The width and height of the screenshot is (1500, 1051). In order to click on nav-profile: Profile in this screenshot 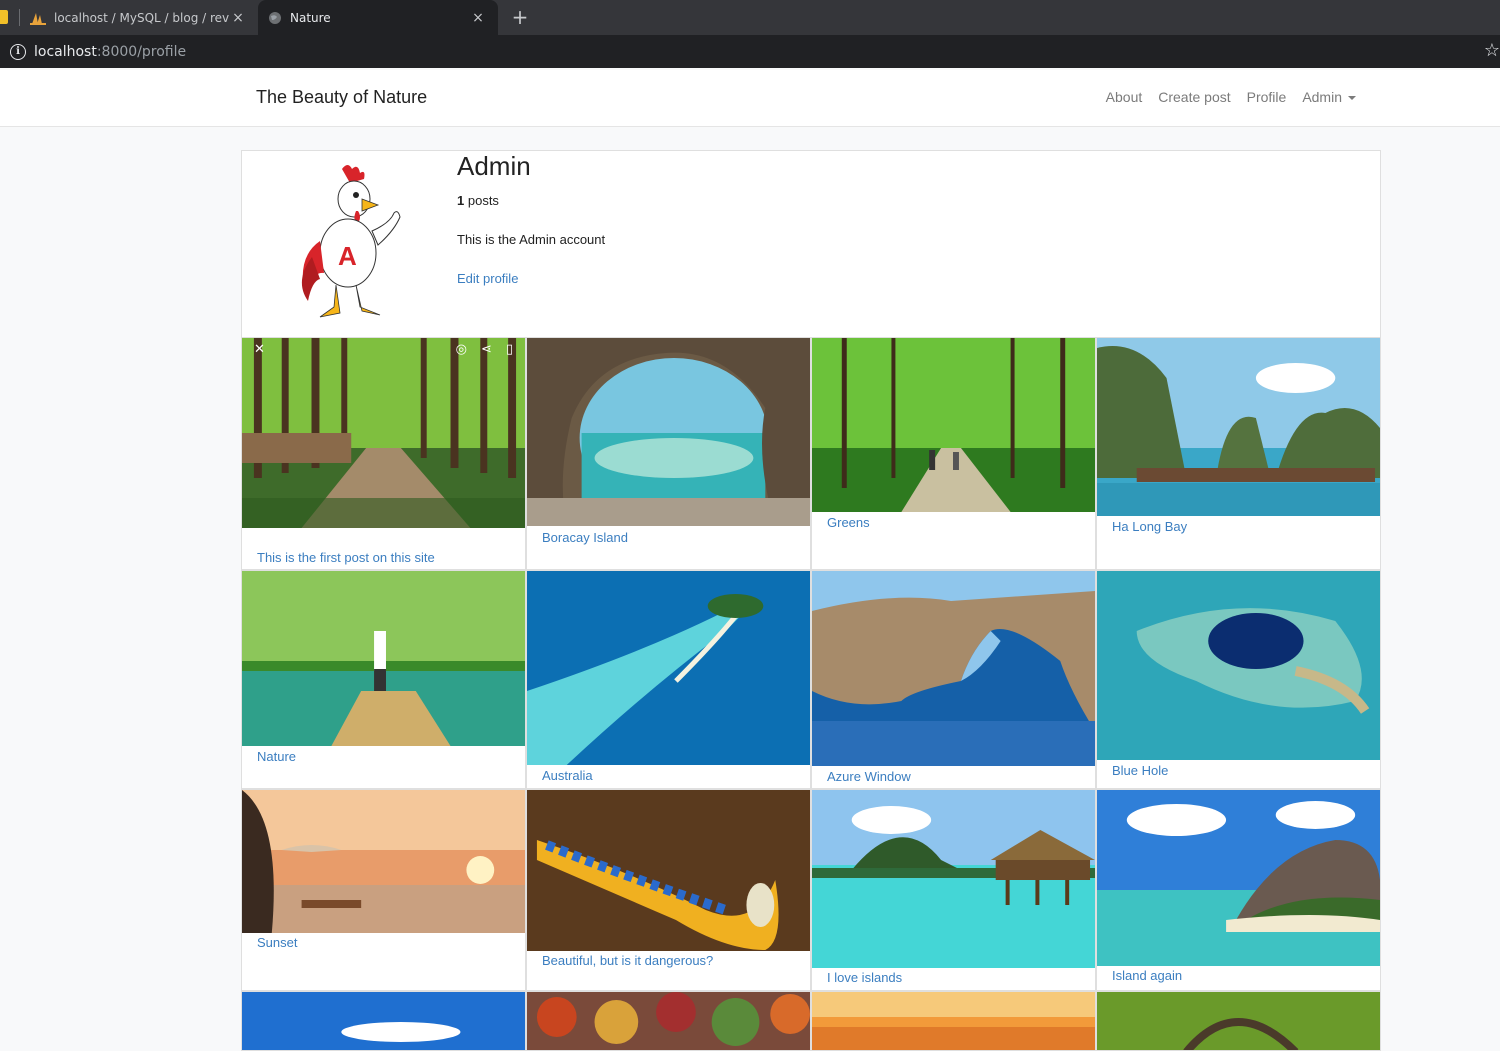, I will do `click(1267, 97)`.